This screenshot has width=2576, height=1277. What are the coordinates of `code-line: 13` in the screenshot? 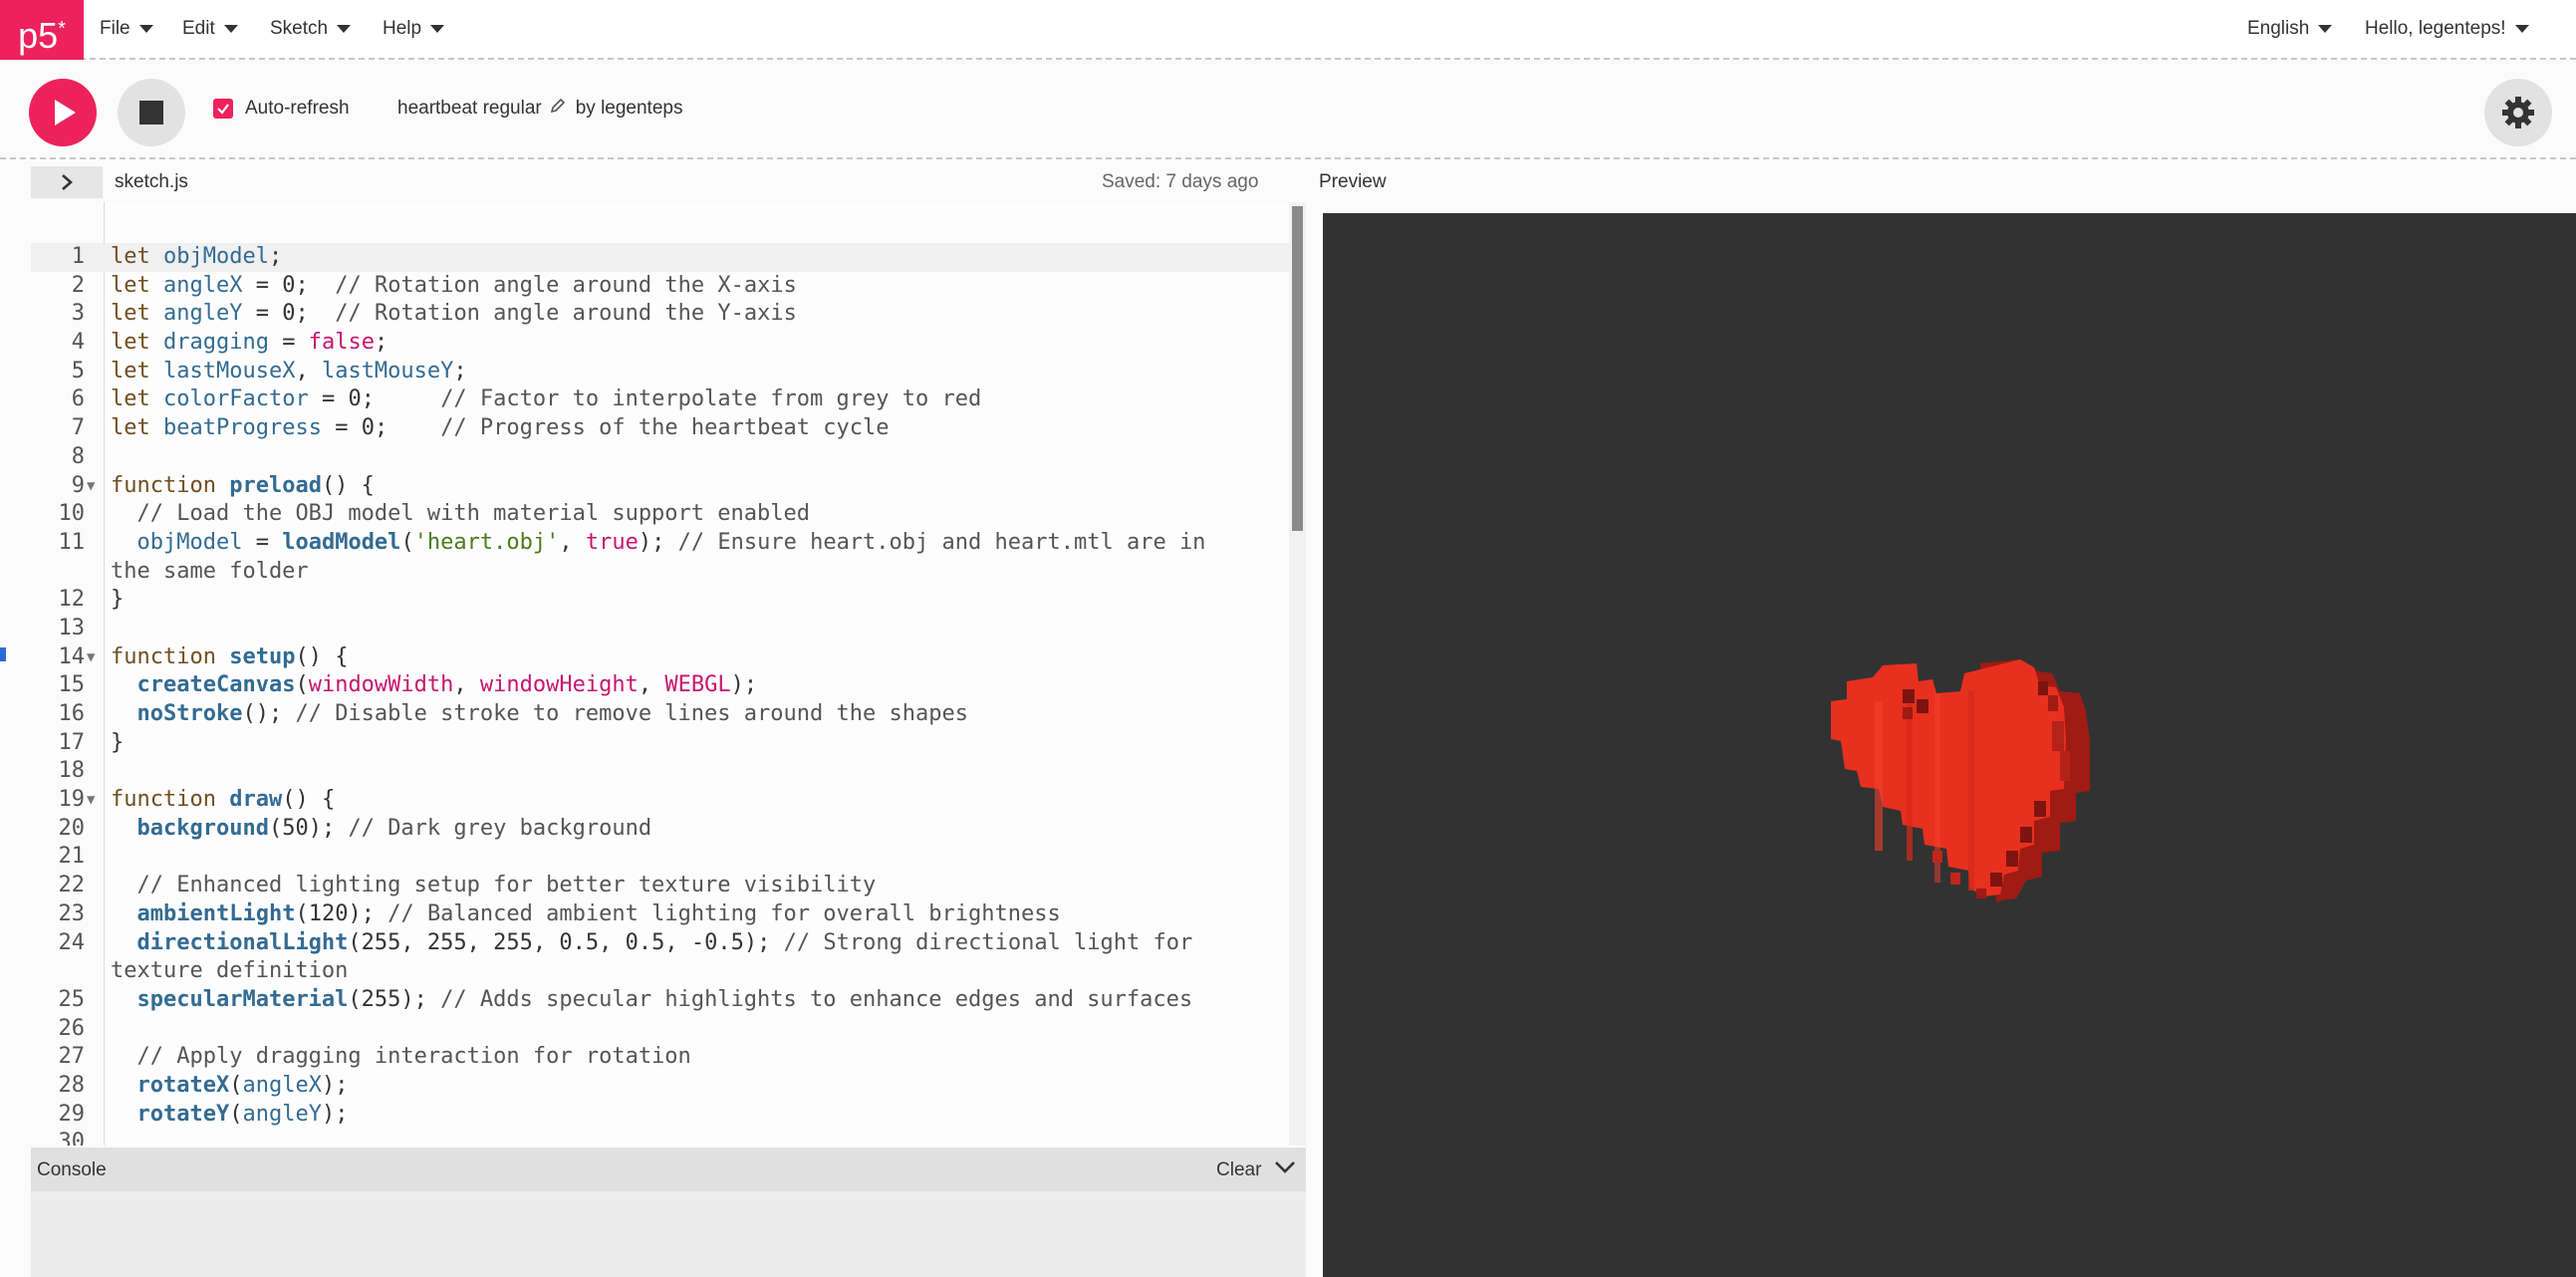 It's located at (668, 629).